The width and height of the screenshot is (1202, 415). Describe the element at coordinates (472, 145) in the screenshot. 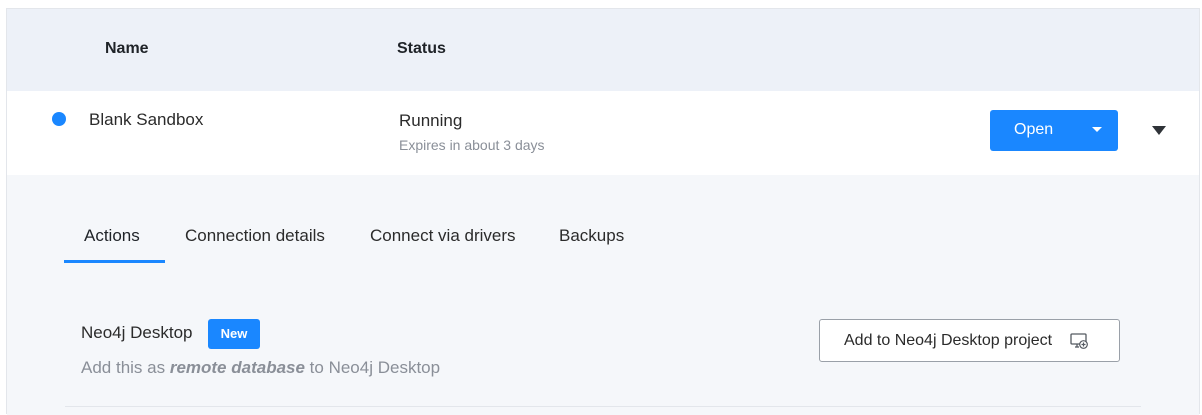

I see `expiry-text: Expires in about 3 days` at that location.